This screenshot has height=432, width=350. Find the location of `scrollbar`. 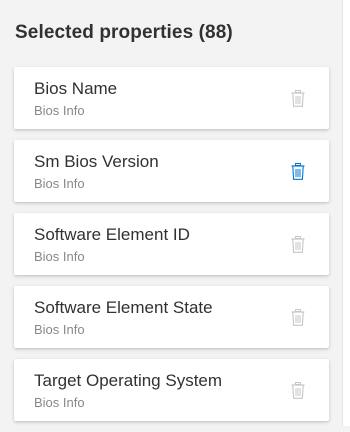

scrollbar is located at coordinates (346, 213).